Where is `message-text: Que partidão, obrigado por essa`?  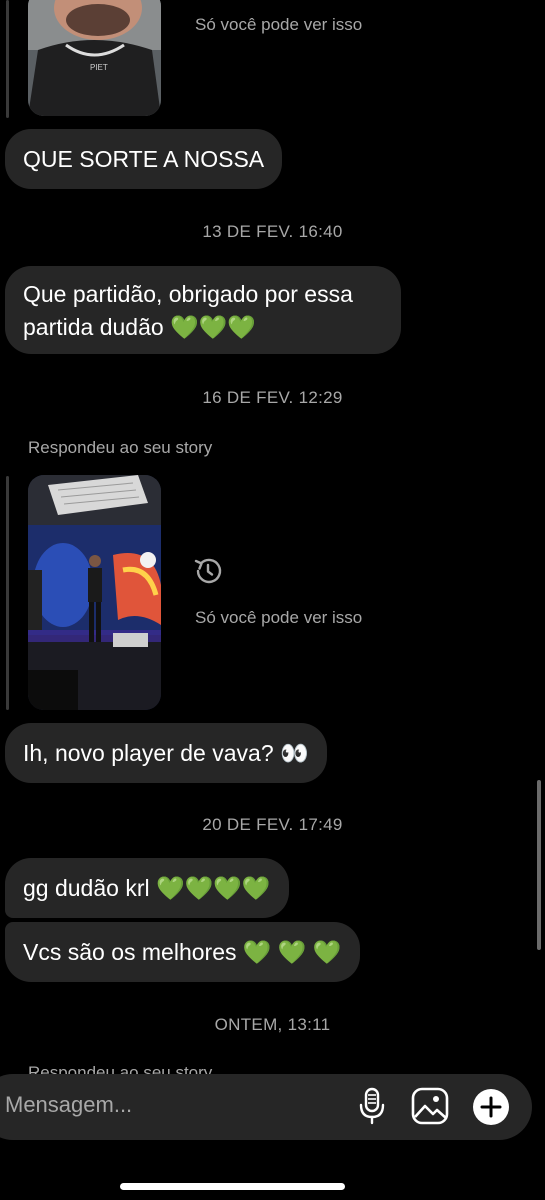
message-text: Que partidão, obrigado por essa is located at coordinates (188, 294).